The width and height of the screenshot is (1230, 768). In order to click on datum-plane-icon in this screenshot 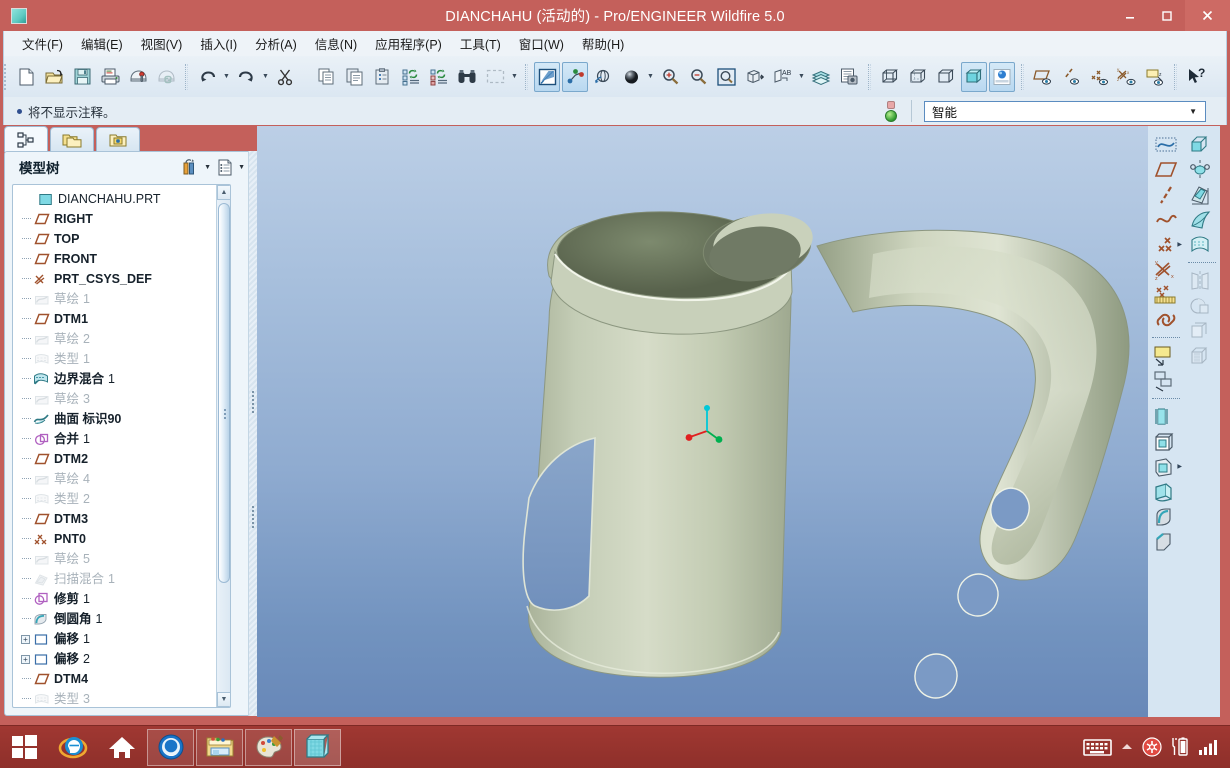, I will do `click(1166, 169)`.